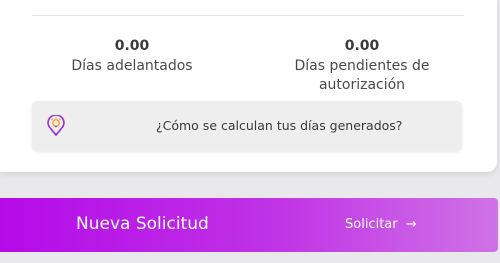  Describe the element at coordinates (362, 76) in the screenshot. I see `stat-pending-label: Días pendientes de autorización` at that location.